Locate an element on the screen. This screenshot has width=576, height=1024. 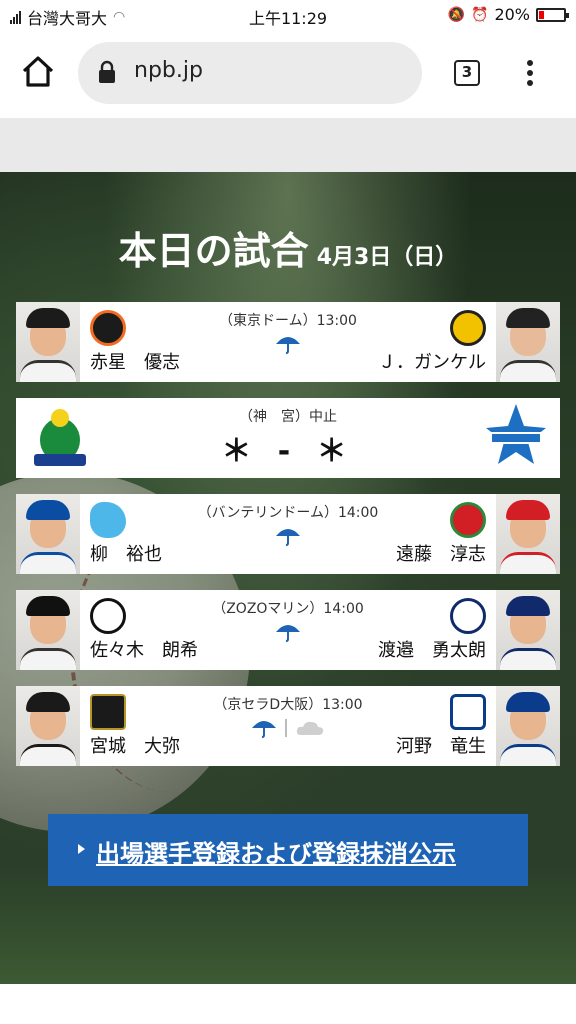
game-card: （バンテリンドーム）14:00 柳 裕也 遠藤 淳志 is located at coordinates (288, 534).